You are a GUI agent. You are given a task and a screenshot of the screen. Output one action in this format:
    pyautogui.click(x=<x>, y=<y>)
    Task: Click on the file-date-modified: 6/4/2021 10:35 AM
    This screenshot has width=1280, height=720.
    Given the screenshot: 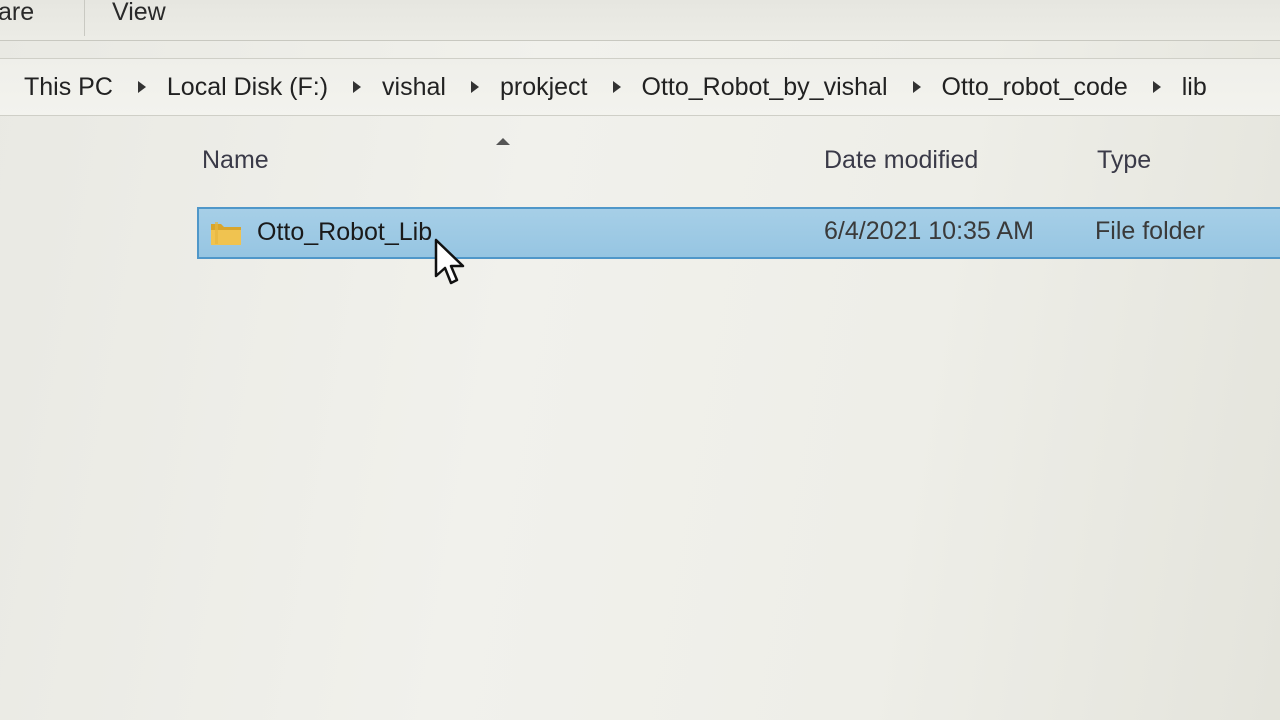 What is the action you would take?
    pyautogui.click(x=929, y=231)
    